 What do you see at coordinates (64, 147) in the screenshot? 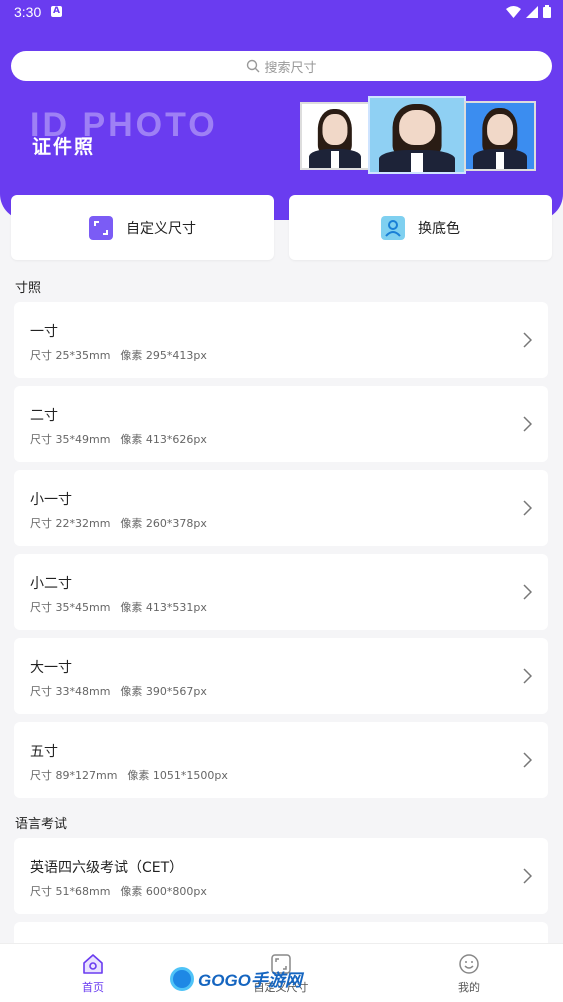
I see `banner-title-cn: 证件照` at bounding box center [64, 147].